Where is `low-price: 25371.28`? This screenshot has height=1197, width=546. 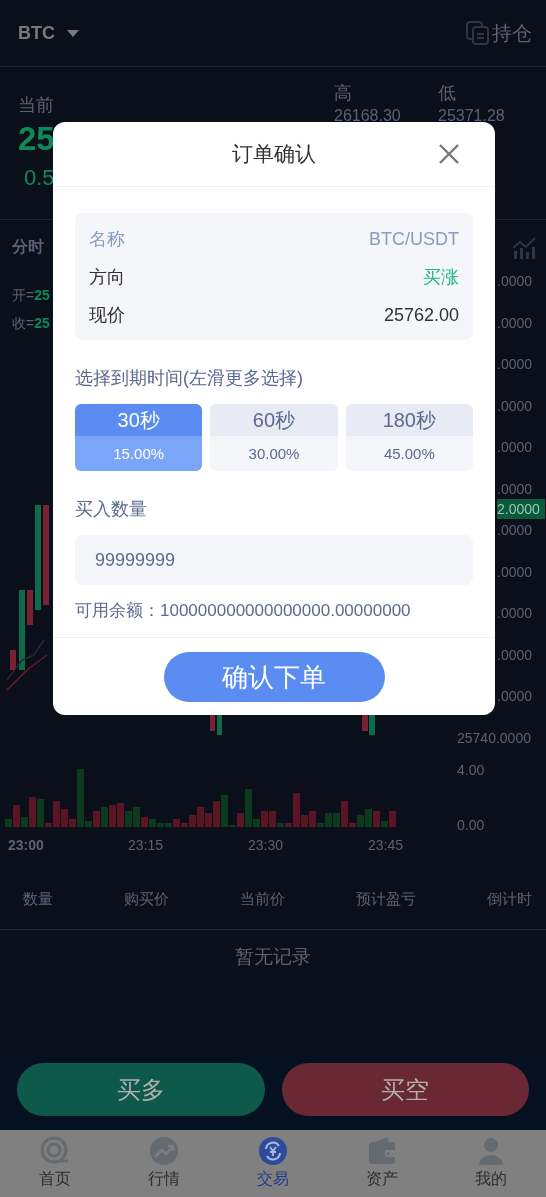 low-price: 25371.28 is located at coordinates (472, 116).